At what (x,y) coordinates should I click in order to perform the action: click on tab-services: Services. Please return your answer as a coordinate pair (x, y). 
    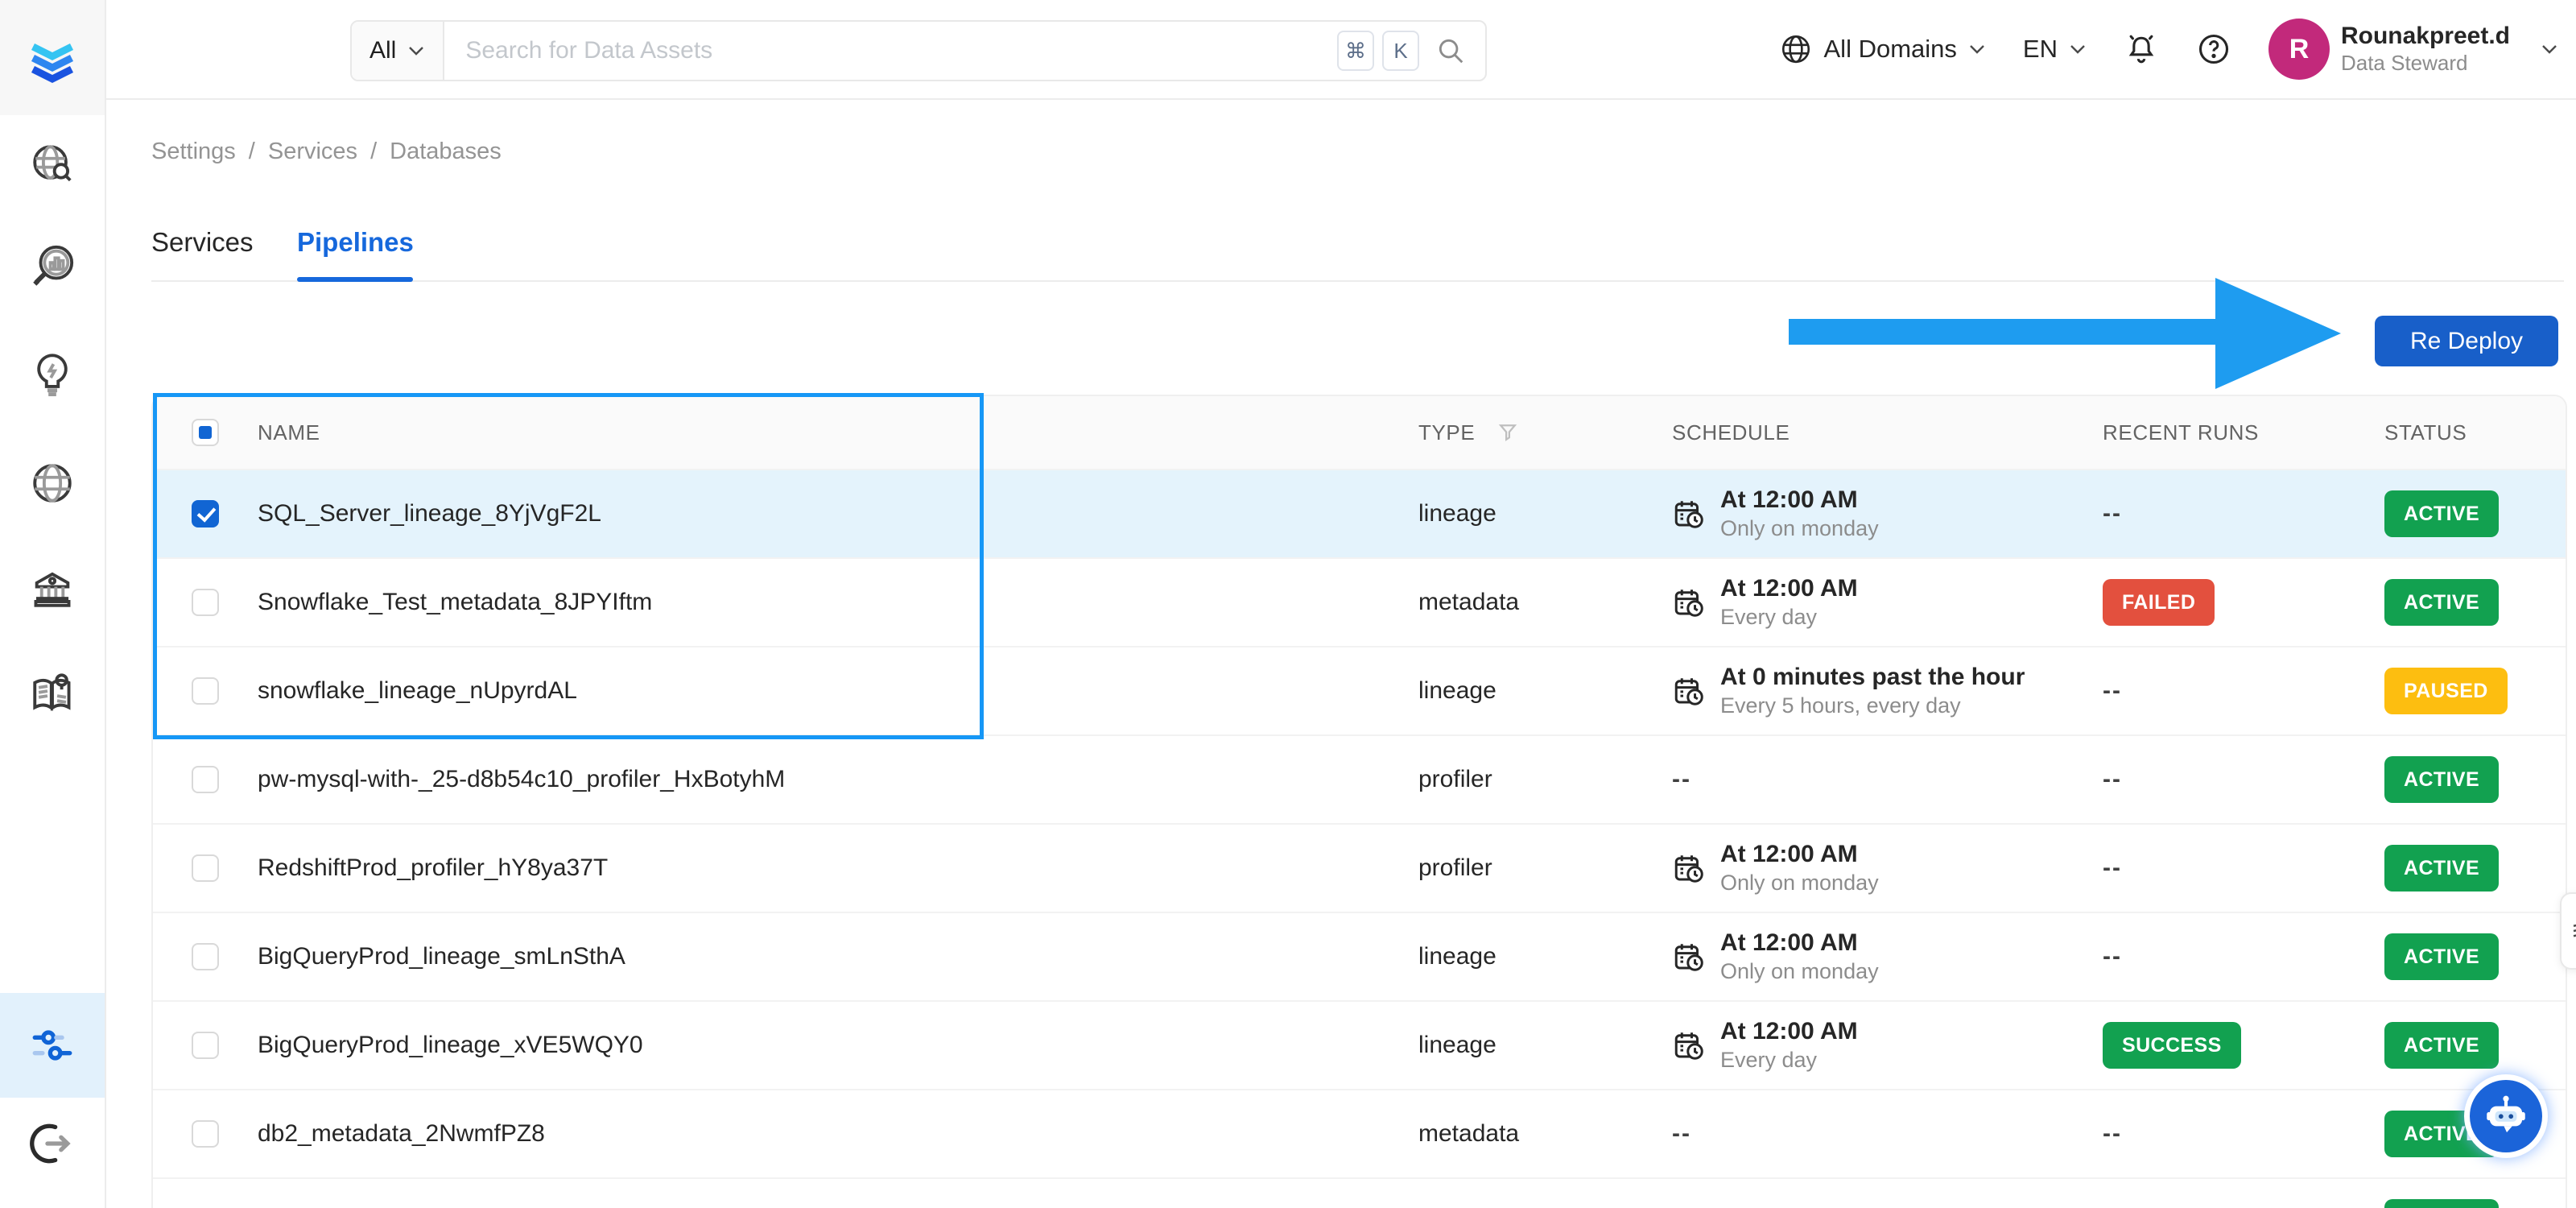
    Looking at the image, I should click on (202, 242).